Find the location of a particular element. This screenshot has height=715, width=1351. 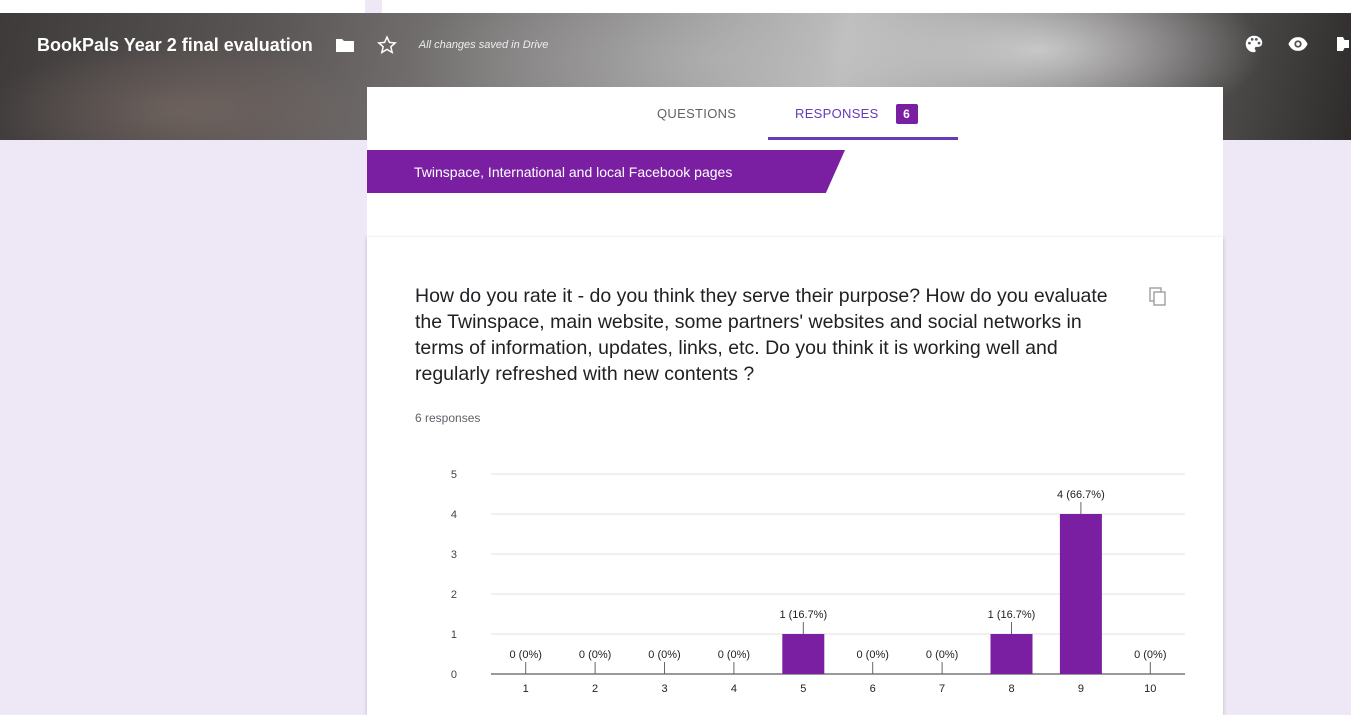

tab-bar: QUESTIONS RESPONSES 6 is located at coordinates (795, 113).